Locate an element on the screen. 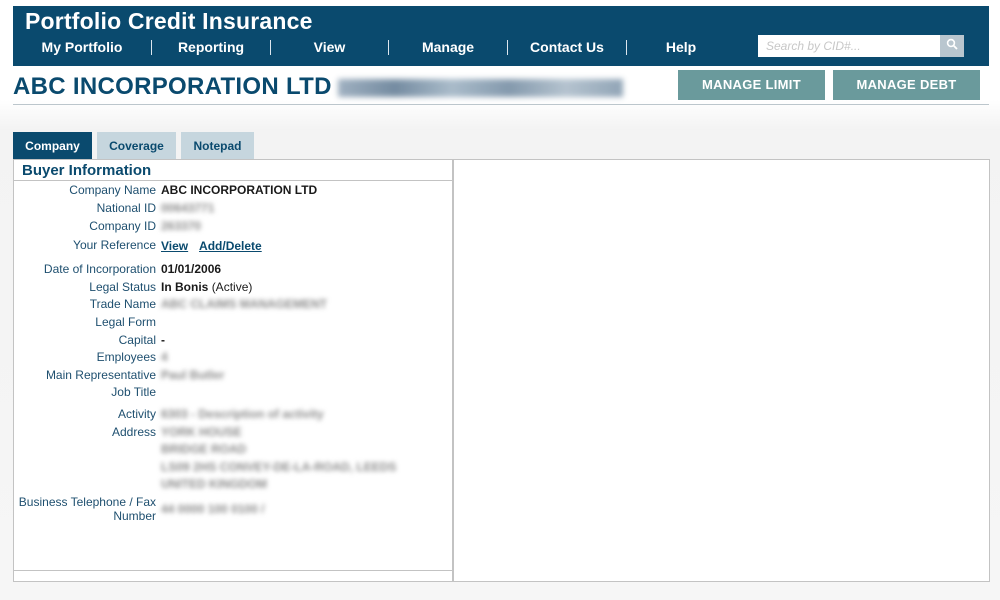 This screenshot has height=600, width=1000. trade-name-value: ABC CLAIMS MANAGEMENT is located at coordinates (244, 304).